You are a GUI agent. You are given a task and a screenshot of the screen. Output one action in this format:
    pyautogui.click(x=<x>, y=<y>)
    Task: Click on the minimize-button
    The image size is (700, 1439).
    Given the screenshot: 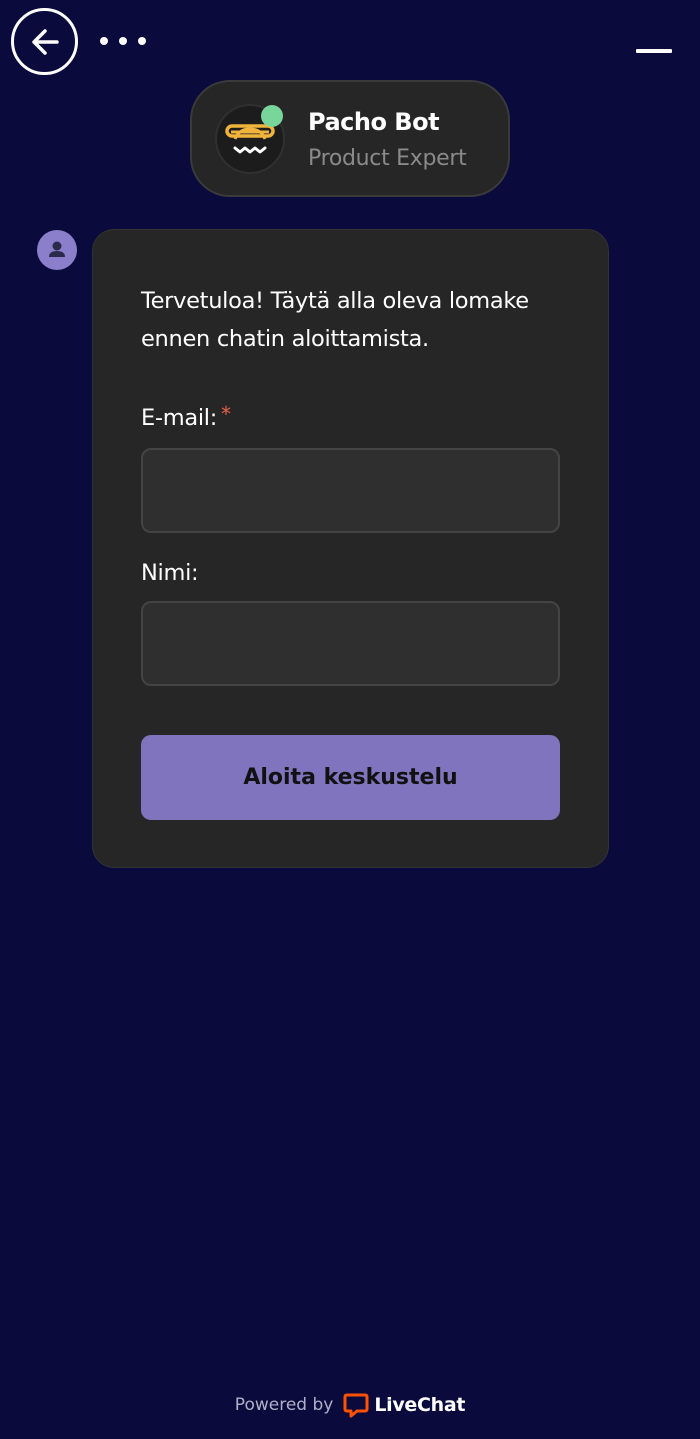 What is the action you would take?
    pyautogui.click(x=654, y=51)
    